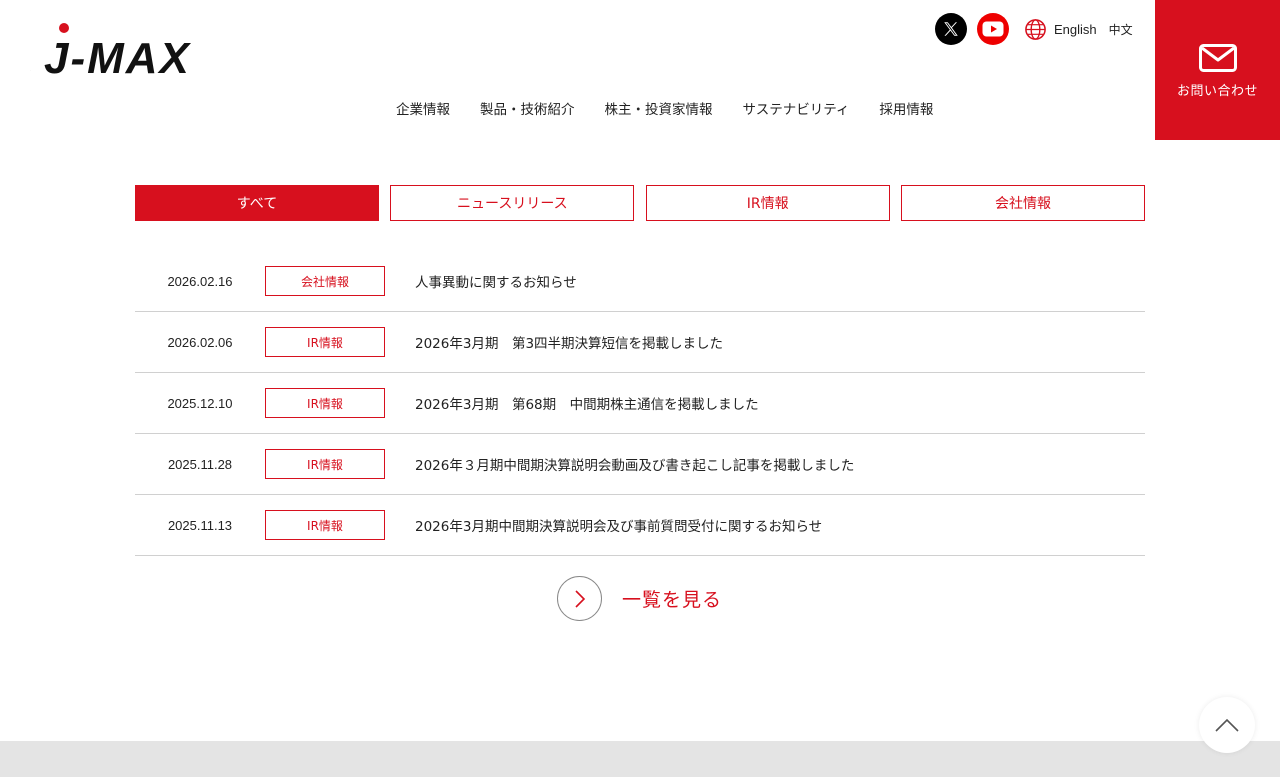  I want to click on global-nav: 企業情報 製品・技術紹介 株主・投資家情報 サステナビリティ 採用情報, so click(679, 108).